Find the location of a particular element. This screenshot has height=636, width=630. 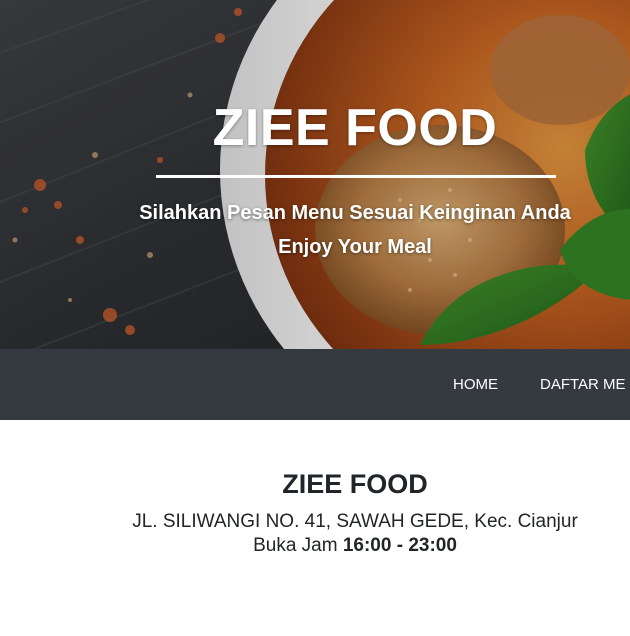

hero-title: ZIEE FOOD is located at coordinates (355, 128).